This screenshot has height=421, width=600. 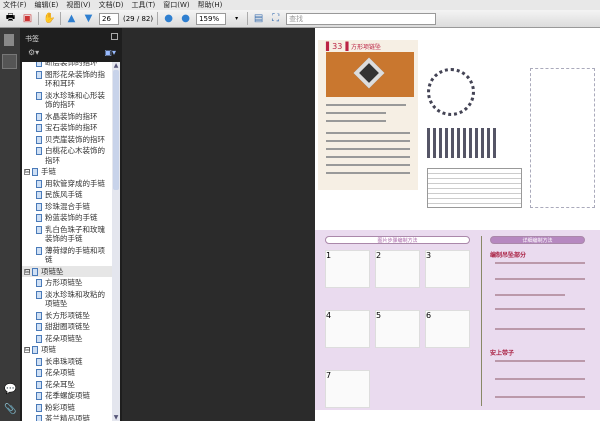 I want to click on menu-document: 文档(D), so click(x=111, y=5).